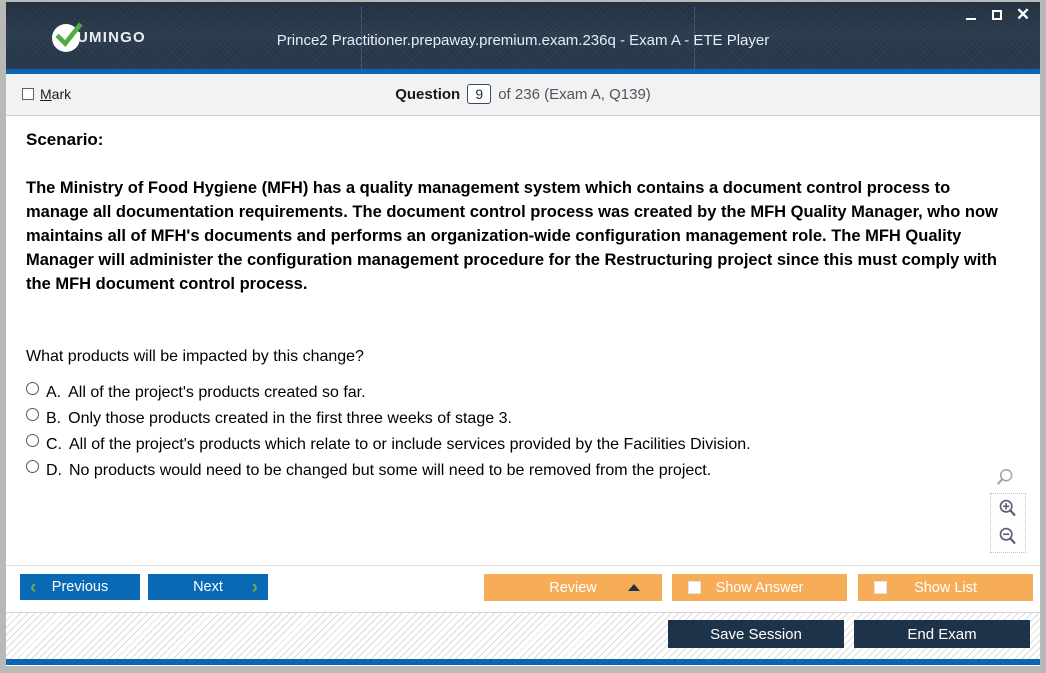 The width and height of the screenshot is (1046, 673). I want to click on chevron-left-icon: ‹, so click(33, 587).